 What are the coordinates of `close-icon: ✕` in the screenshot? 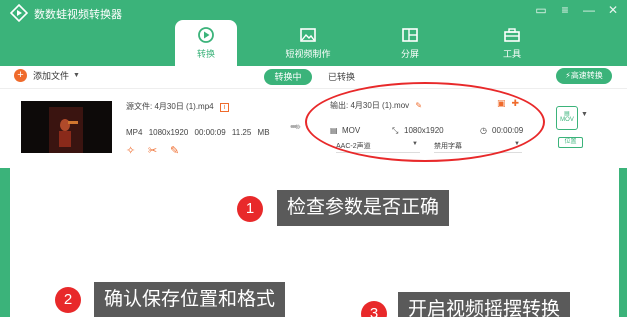 It's located at (613, 10).